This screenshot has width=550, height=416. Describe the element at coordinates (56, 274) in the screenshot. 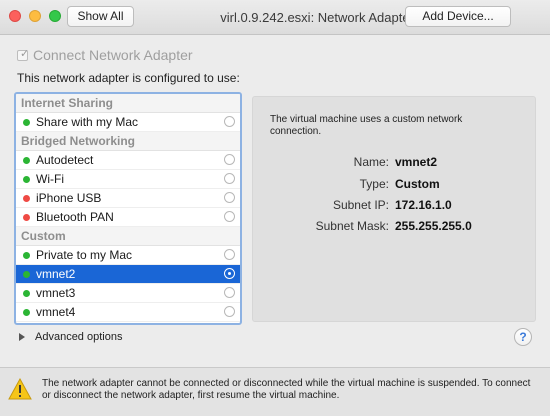

I see `adapter-item-label: vmnet2` at that location.